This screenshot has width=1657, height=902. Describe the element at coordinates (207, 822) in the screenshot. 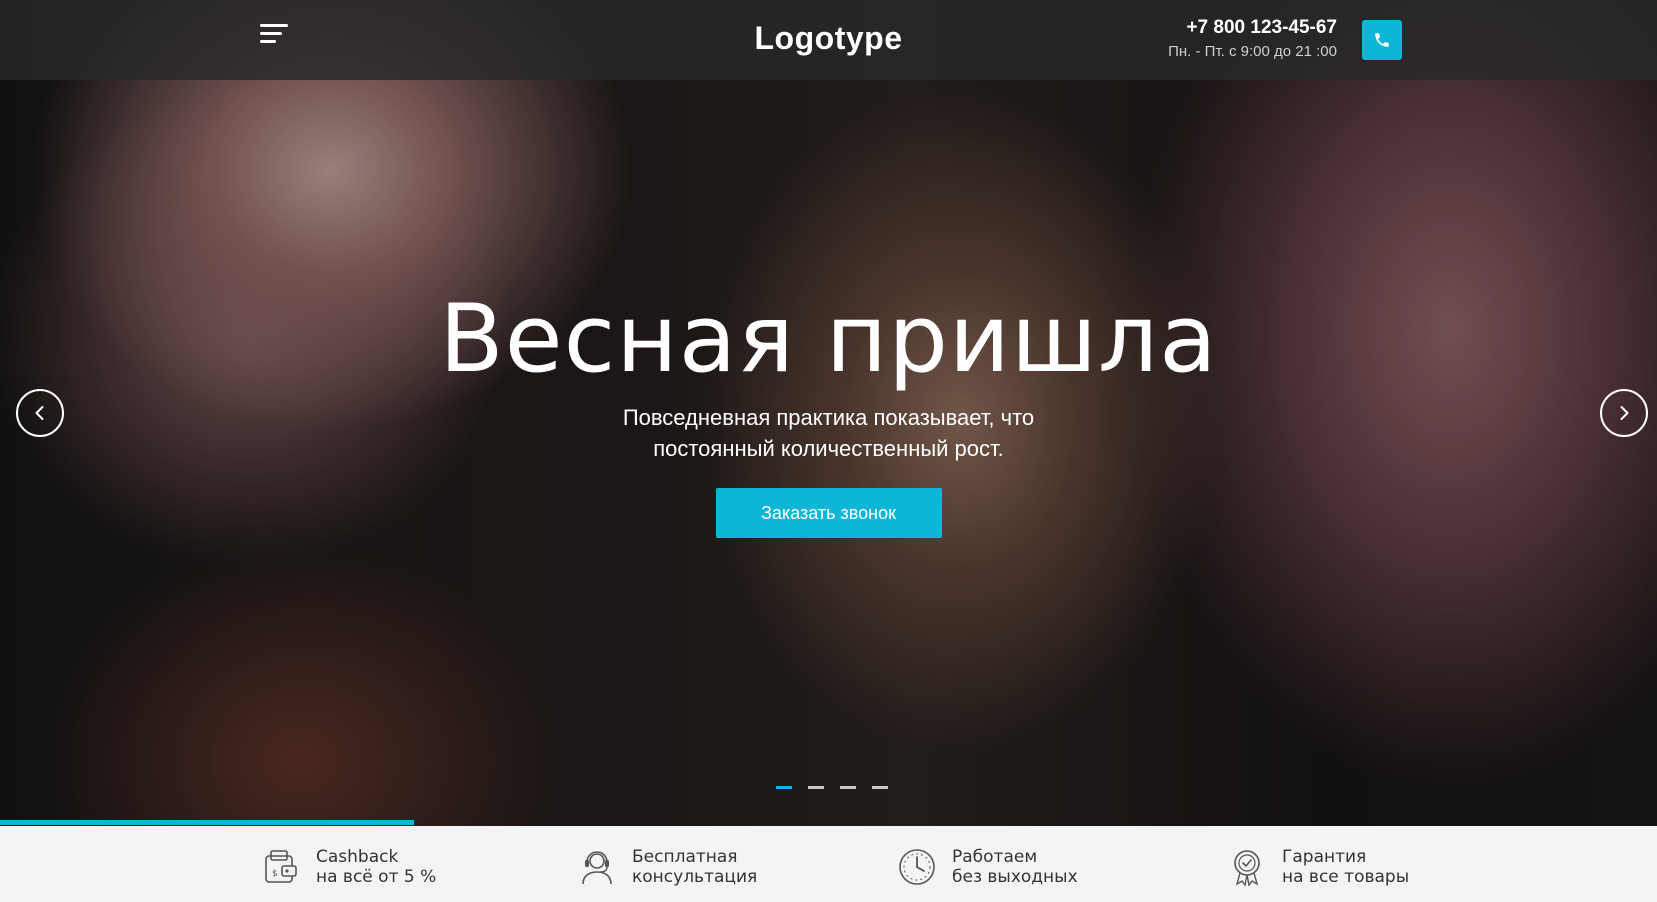

I see `slide-progress-bar` at that location.